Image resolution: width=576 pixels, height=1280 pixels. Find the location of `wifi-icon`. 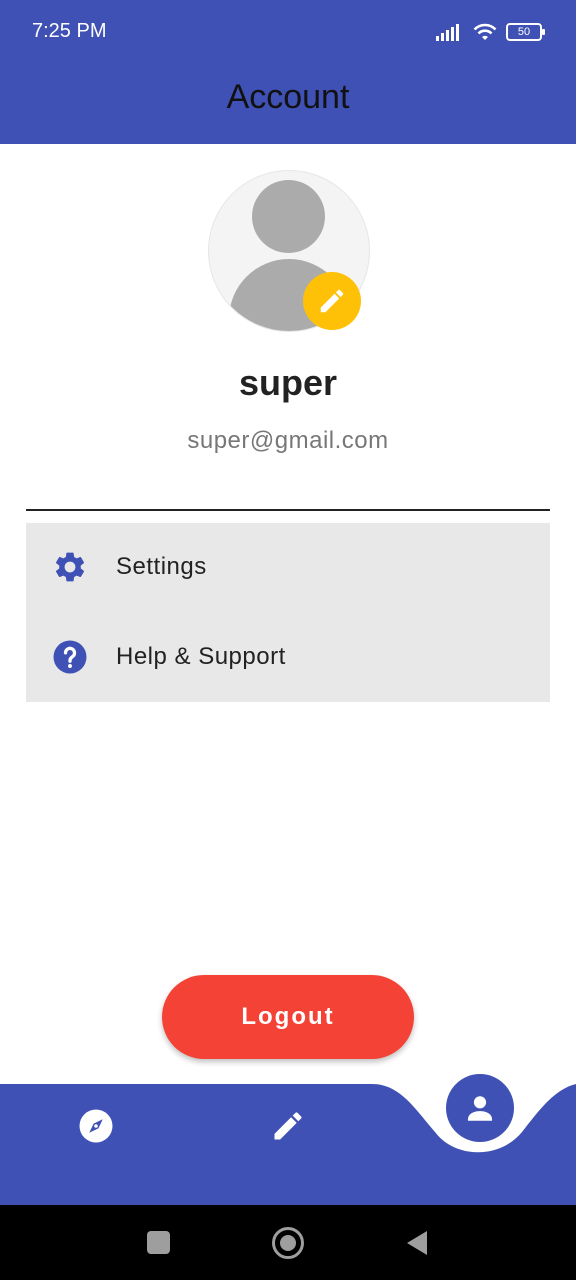

wifi-icon is located at coordinates (485, 31).